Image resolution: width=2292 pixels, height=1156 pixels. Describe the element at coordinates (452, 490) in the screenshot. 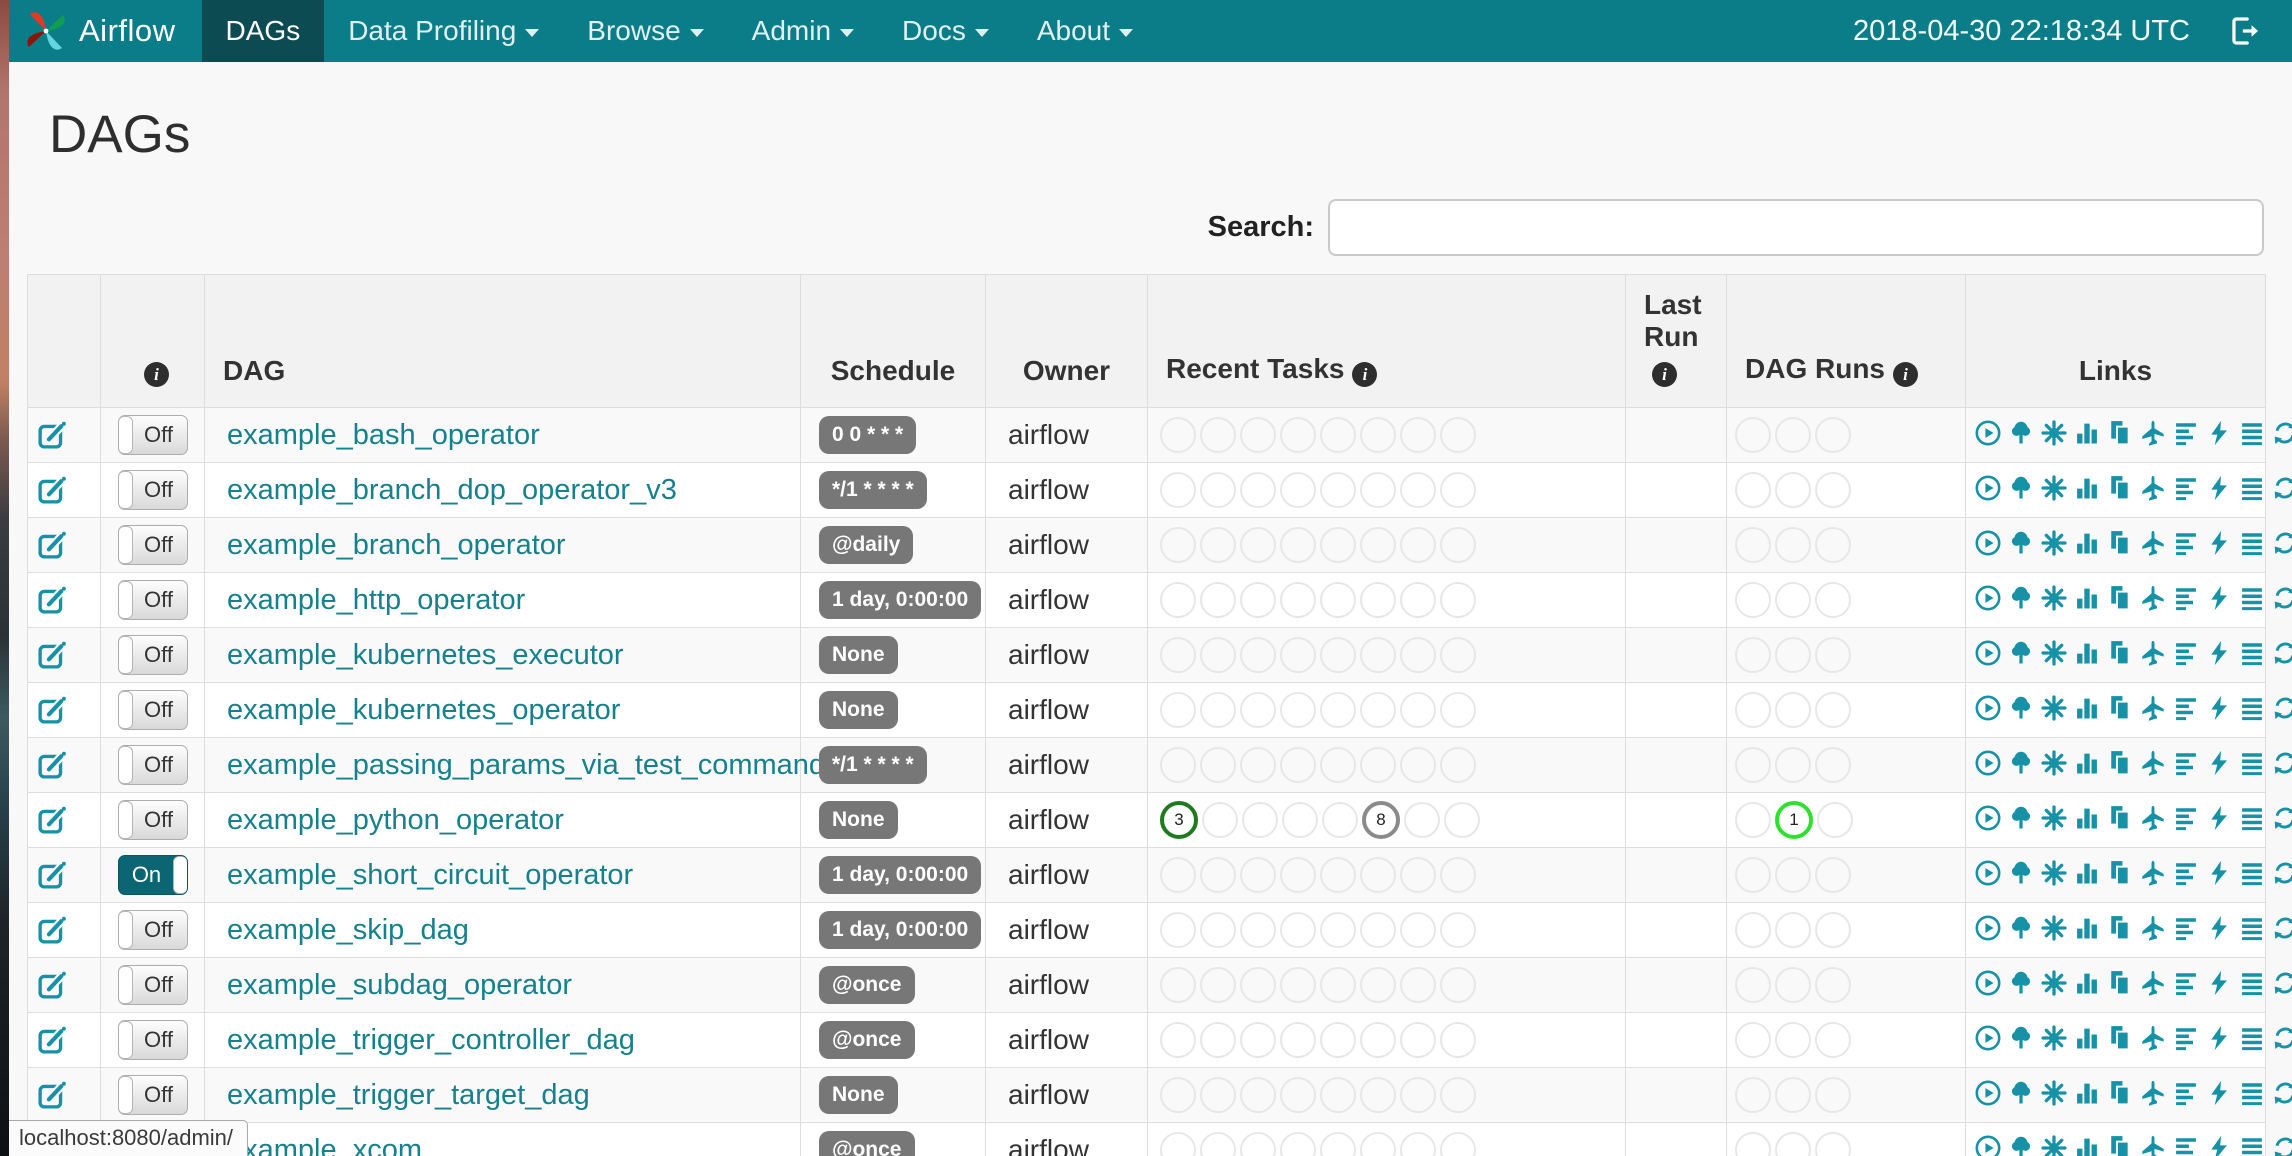

I see `dag-name-link: example_branch_dop_operator_v3` at that location.